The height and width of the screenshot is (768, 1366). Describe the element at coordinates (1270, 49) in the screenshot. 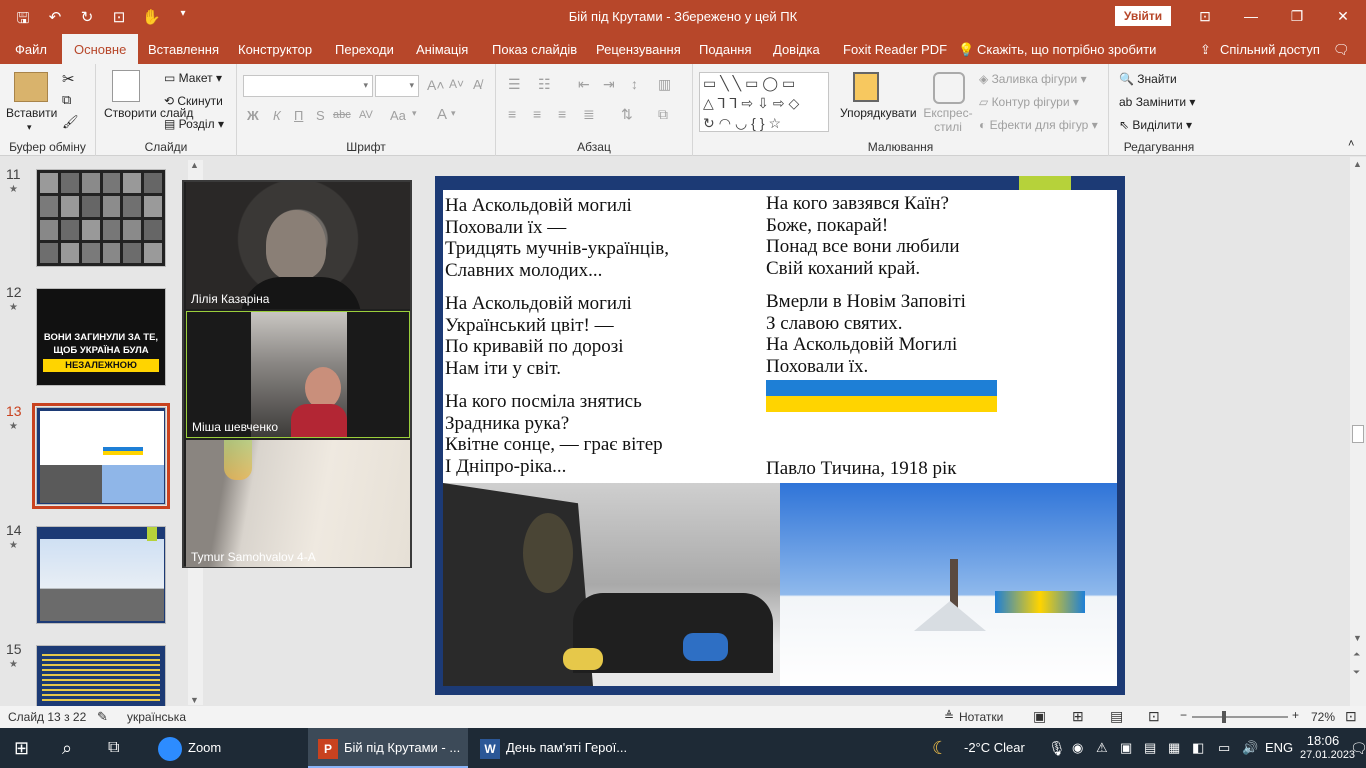

I see `share-button: Спільний доступ` at that location.